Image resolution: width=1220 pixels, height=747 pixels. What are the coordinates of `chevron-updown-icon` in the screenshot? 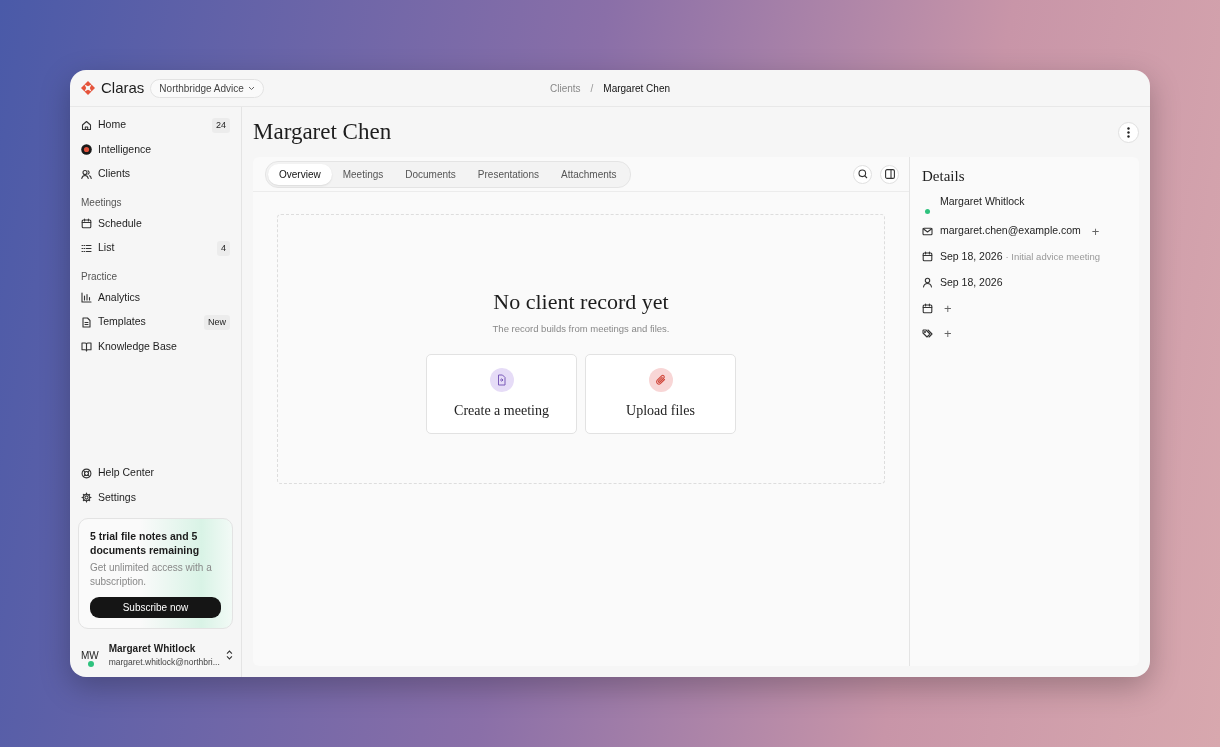 It's located at (229, 655).